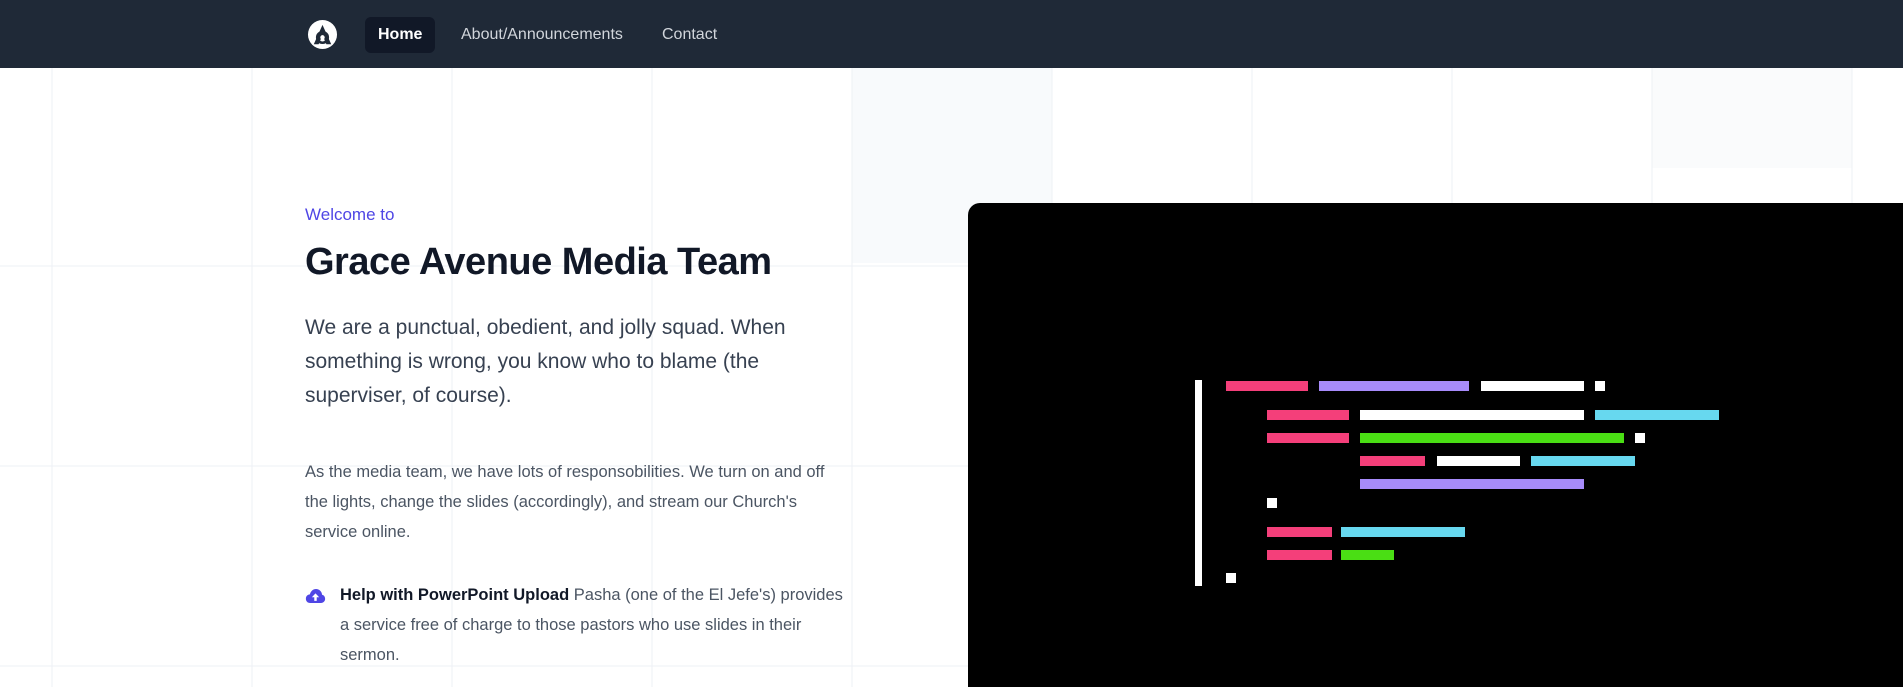 The height and width of the screenshot is (692, 1903). I want to click on nav-about-announcements-link: About/Announcements, so click(542, 35).